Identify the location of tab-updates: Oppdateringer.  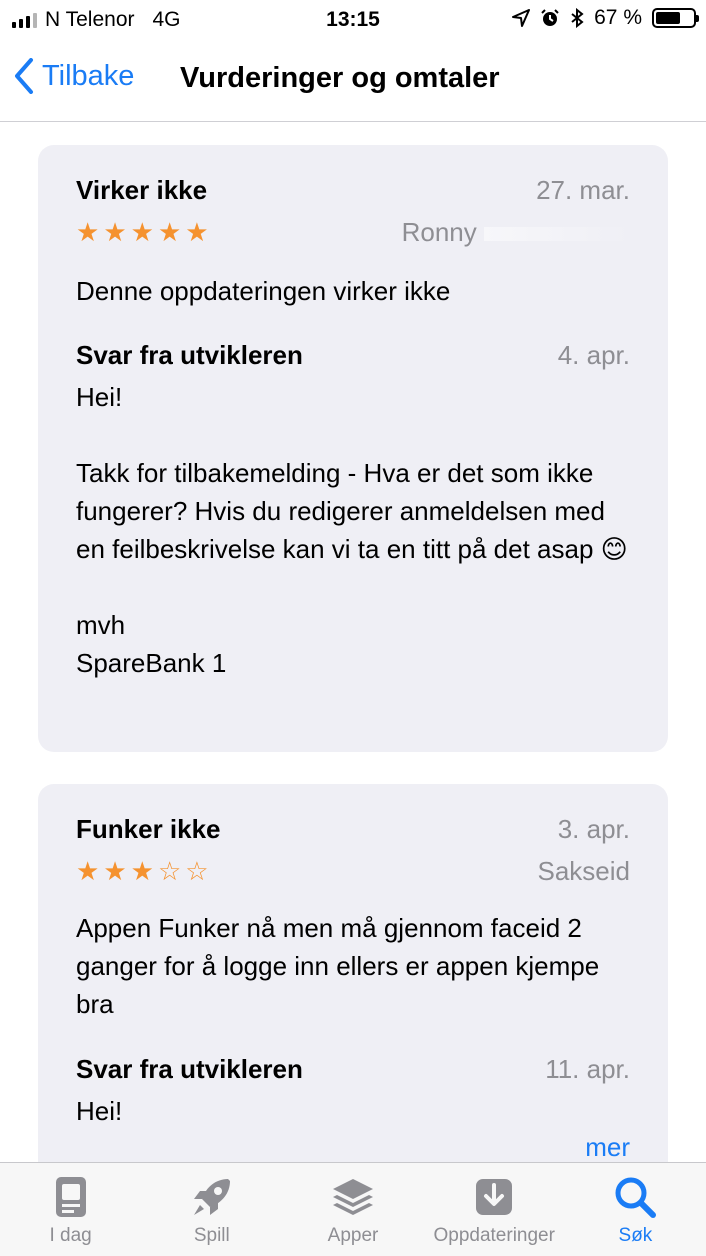
(494, 1209).